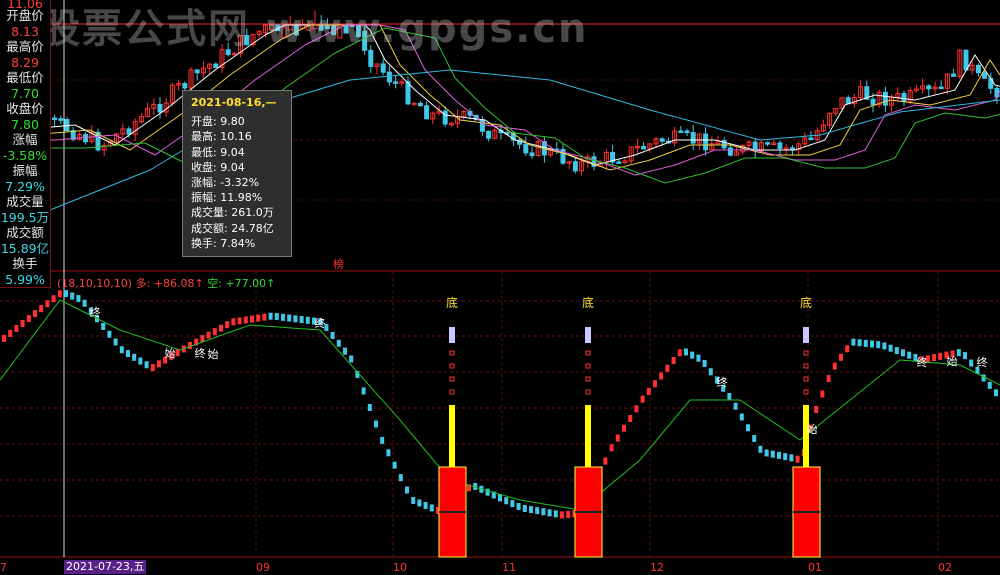 The image size is (1000, 575). Describe the element at coordinates (206, 243) in the screenshot. I see `tooltip-label: 换手:` at that location.